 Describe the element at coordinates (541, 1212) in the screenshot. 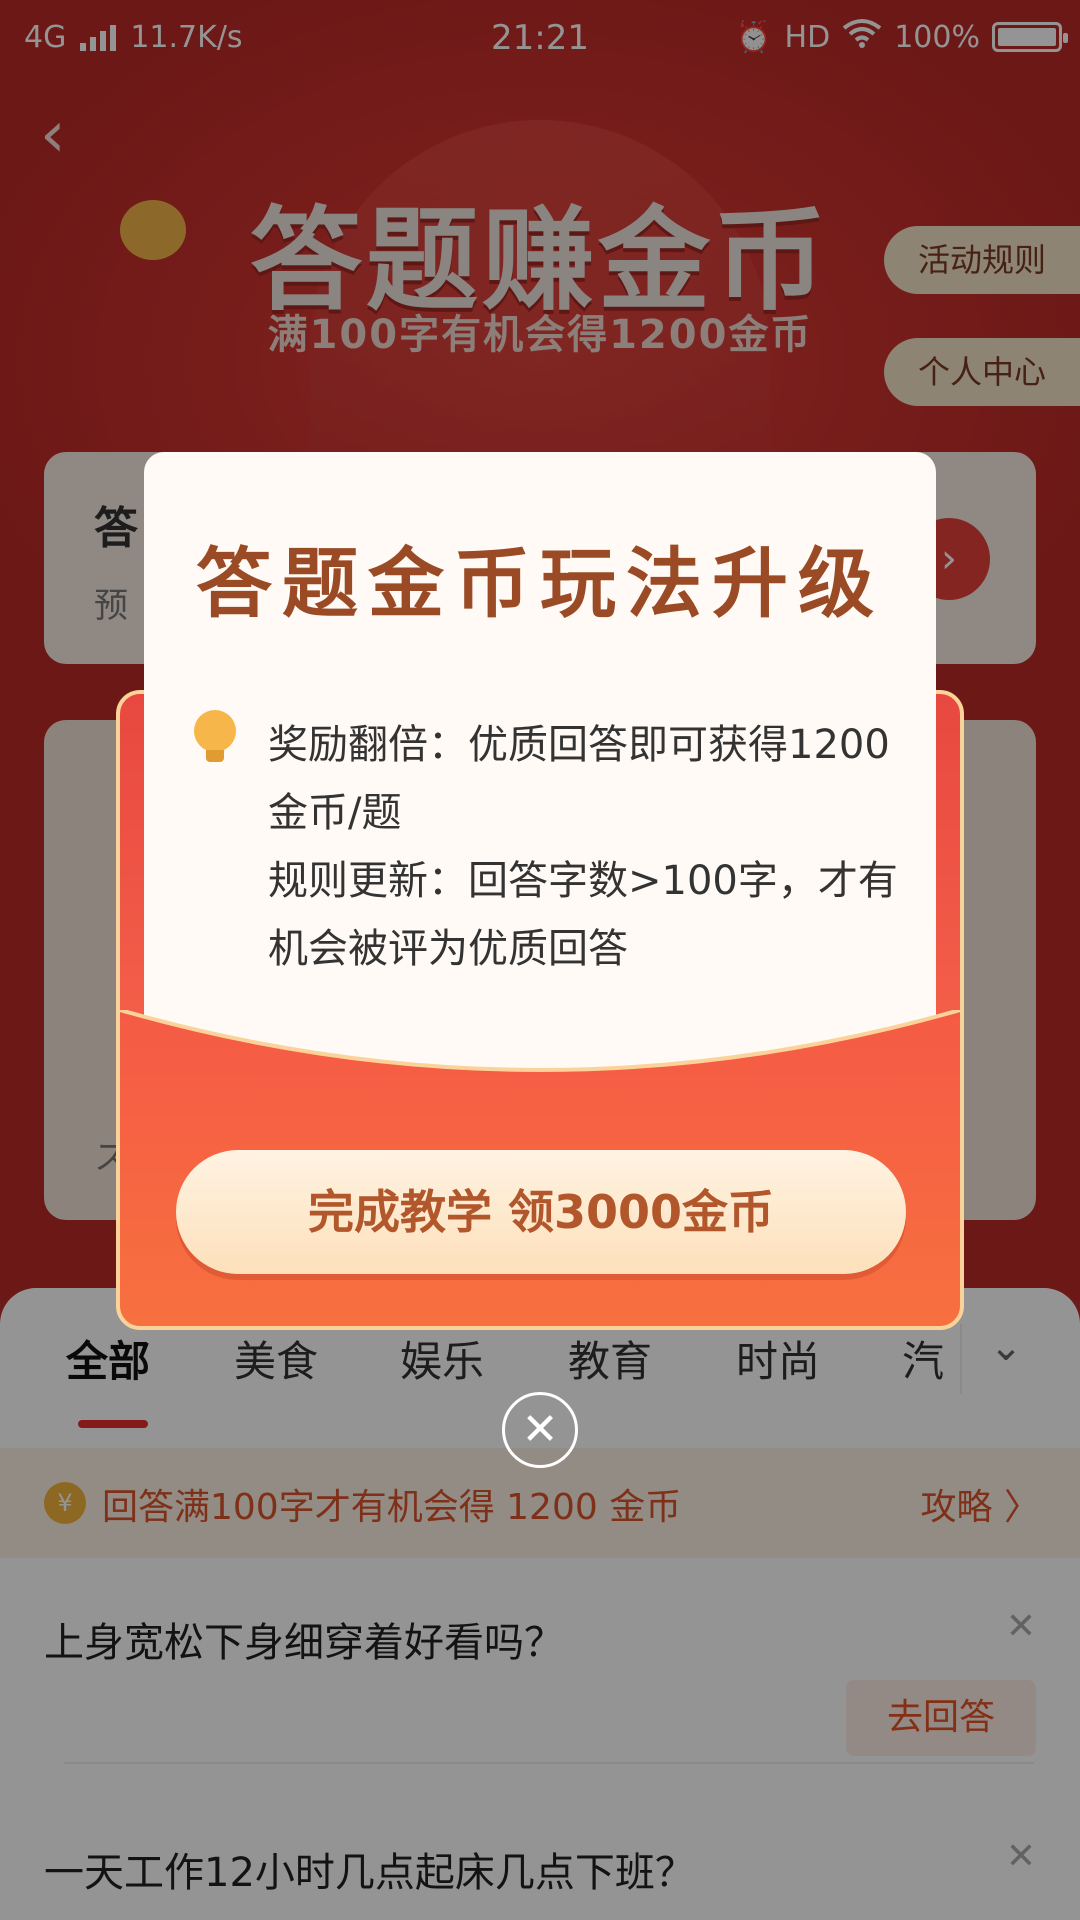

I see `complete-tutorial-button: 完成教学 领3000金币` at that location.